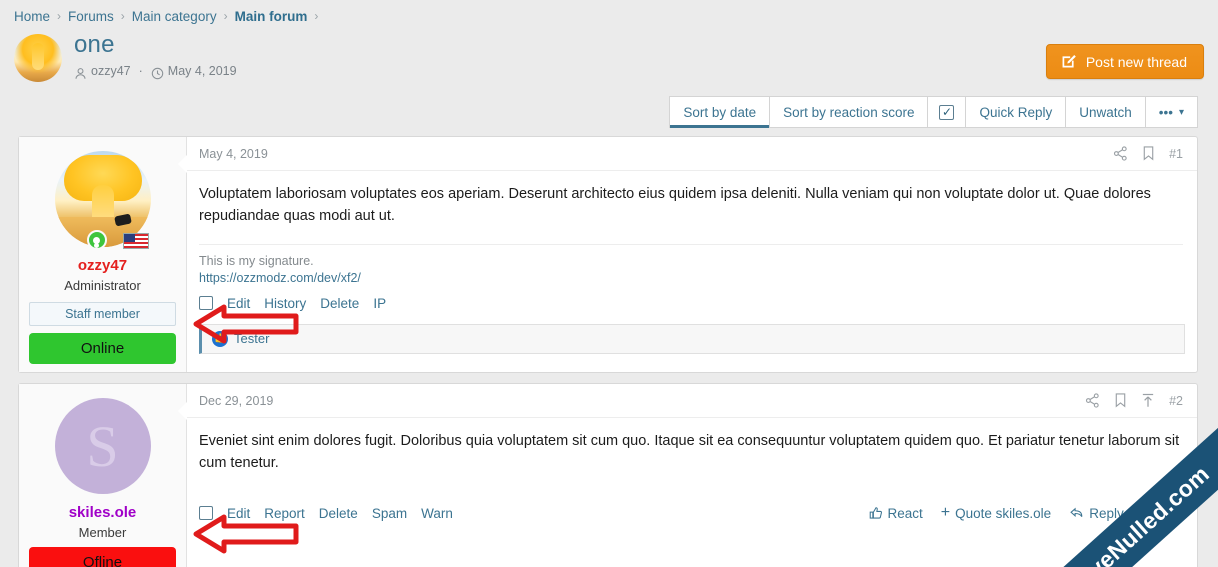 The image size is (1218, 567). I want to click on quick-reply-label: Quick Reply, so click(1016, 112).